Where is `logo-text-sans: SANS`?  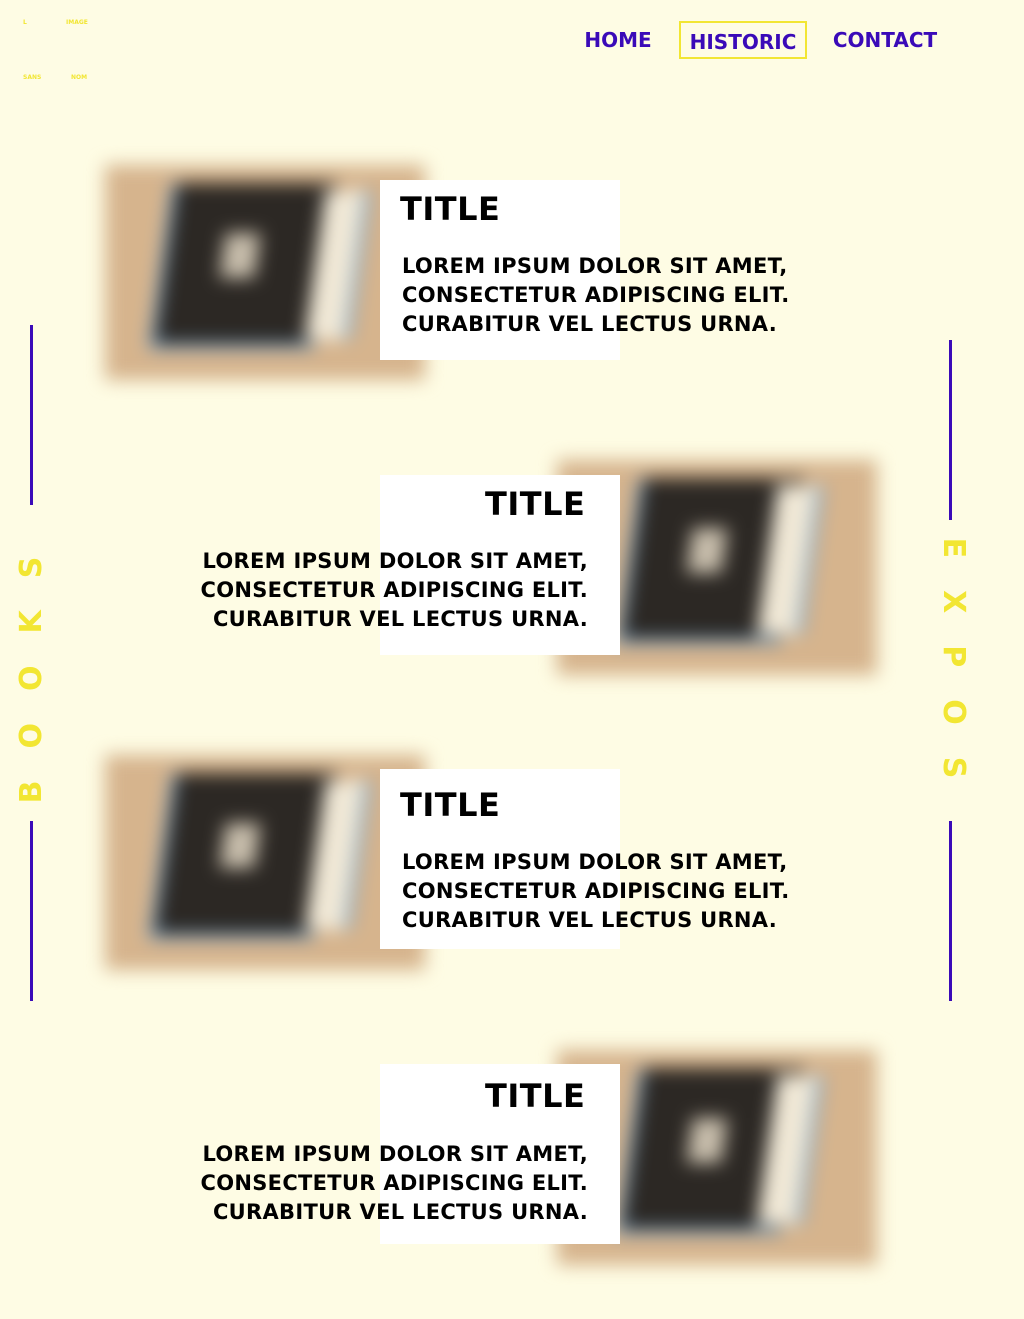
logo-text-sans: SANS is located at coordinates (32, 77).